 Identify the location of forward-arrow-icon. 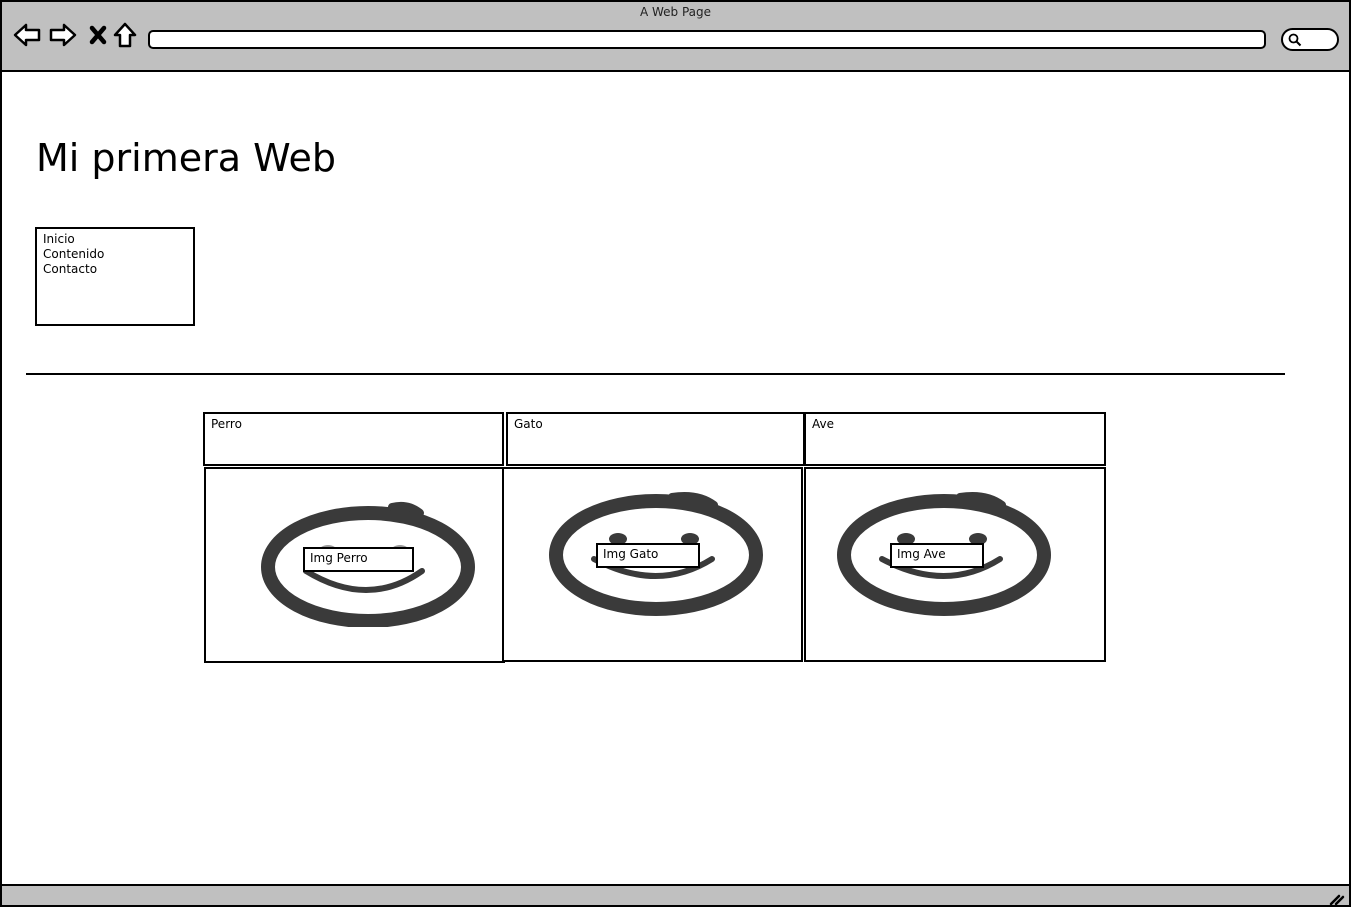
(63, 35).